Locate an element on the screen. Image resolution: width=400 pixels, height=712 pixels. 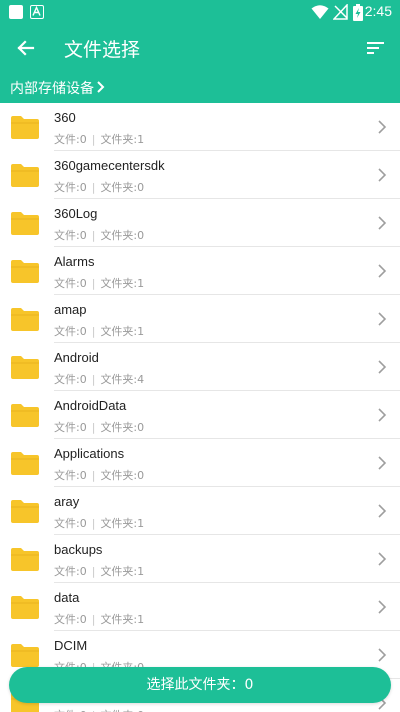
list-item: backups 文件:0 | 文件夹:1 is located at coordinates (200, 559).